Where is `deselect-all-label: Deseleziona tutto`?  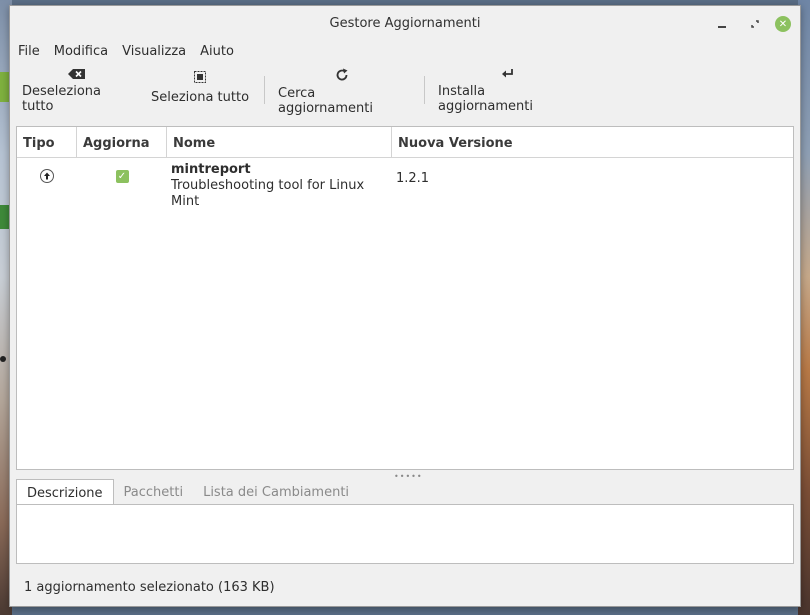 deselect-all-label: Deseleziona tutto is located at coordinates (61, 99).